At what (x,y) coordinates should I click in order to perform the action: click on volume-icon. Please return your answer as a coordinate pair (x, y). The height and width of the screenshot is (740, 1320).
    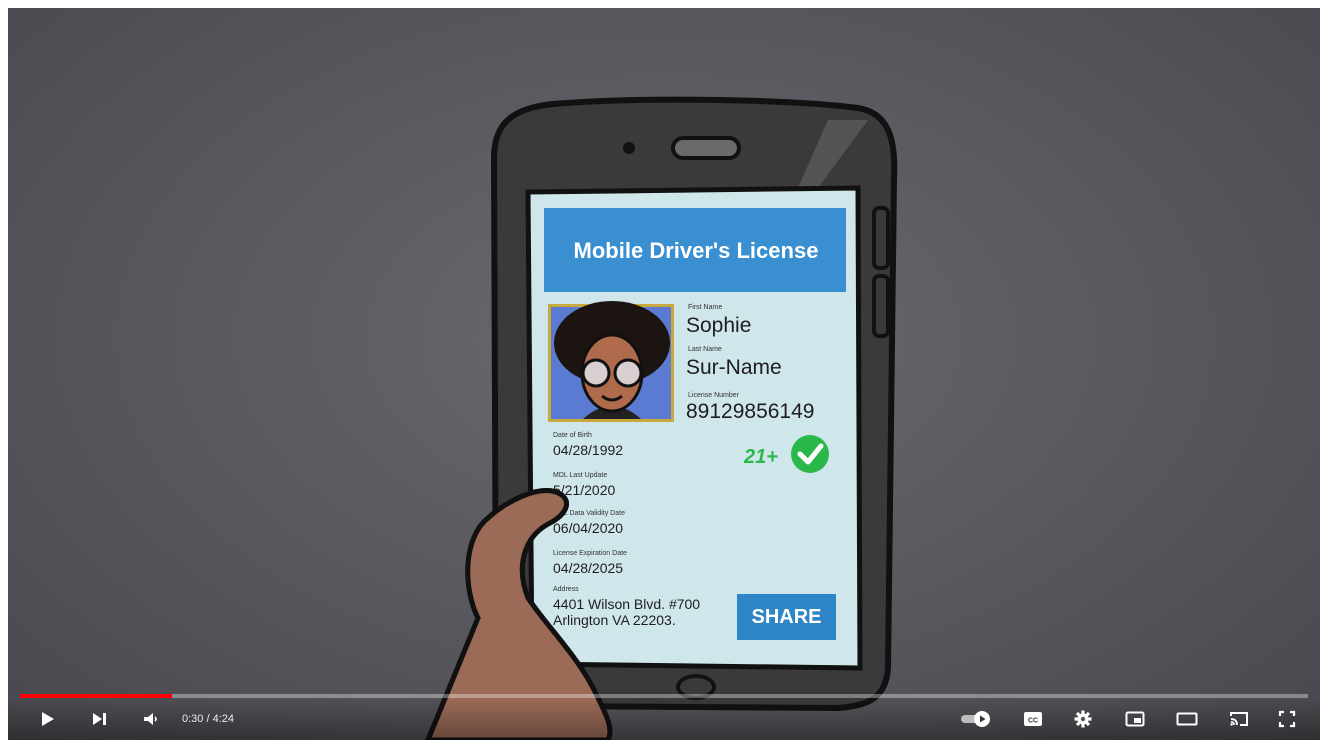
    Looking at the image, I should click on (150, 719).